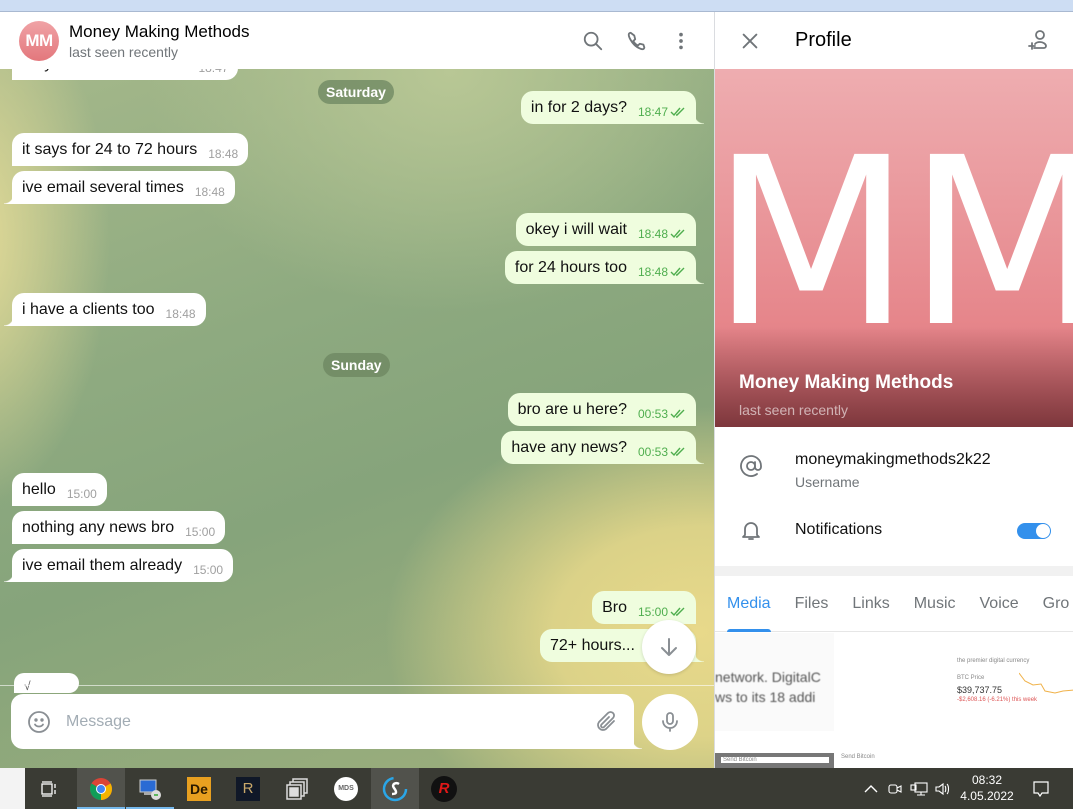  I want to click on redline-icon: R, so click(444, 788).